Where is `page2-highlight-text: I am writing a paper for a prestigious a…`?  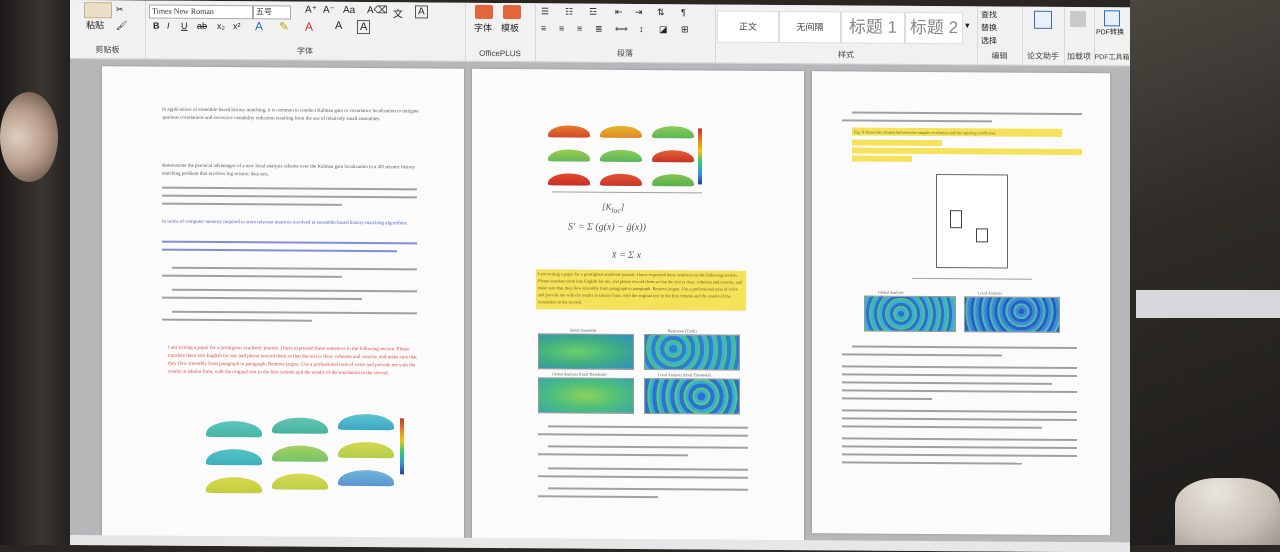 page2-highlight-text: I am writing a paper for a prestigious a… is located at coordinates (640, 288).